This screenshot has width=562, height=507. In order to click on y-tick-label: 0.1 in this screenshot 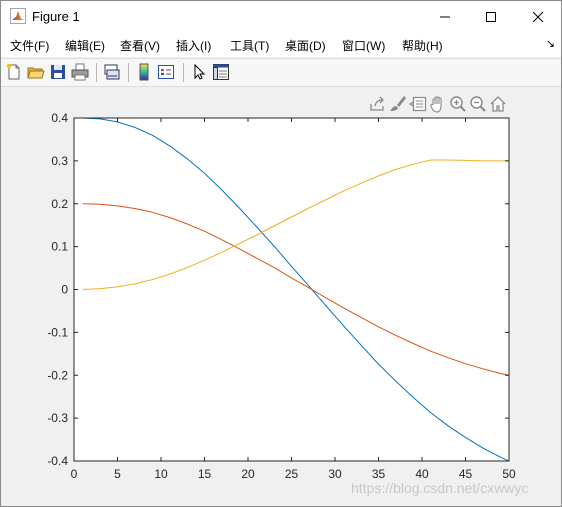, I will do `click(59, 247)`.